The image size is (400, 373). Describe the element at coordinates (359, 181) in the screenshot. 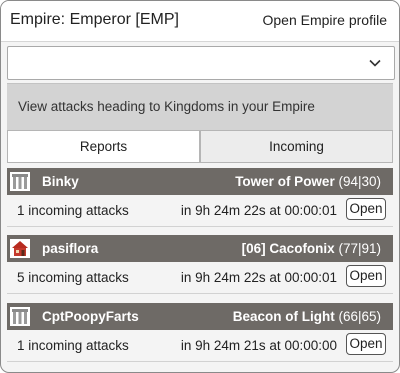

I see `kingdom-coords: (94|30)` at that location.